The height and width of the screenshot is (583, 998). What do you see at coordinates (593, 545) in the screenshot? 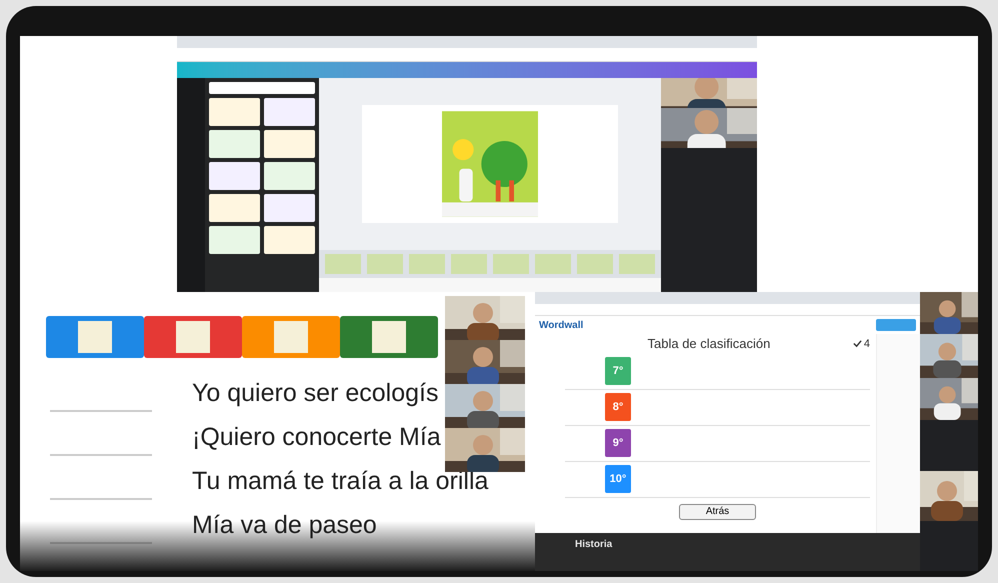
I see `section-heading: Historia` at bounding box center [593, 545].